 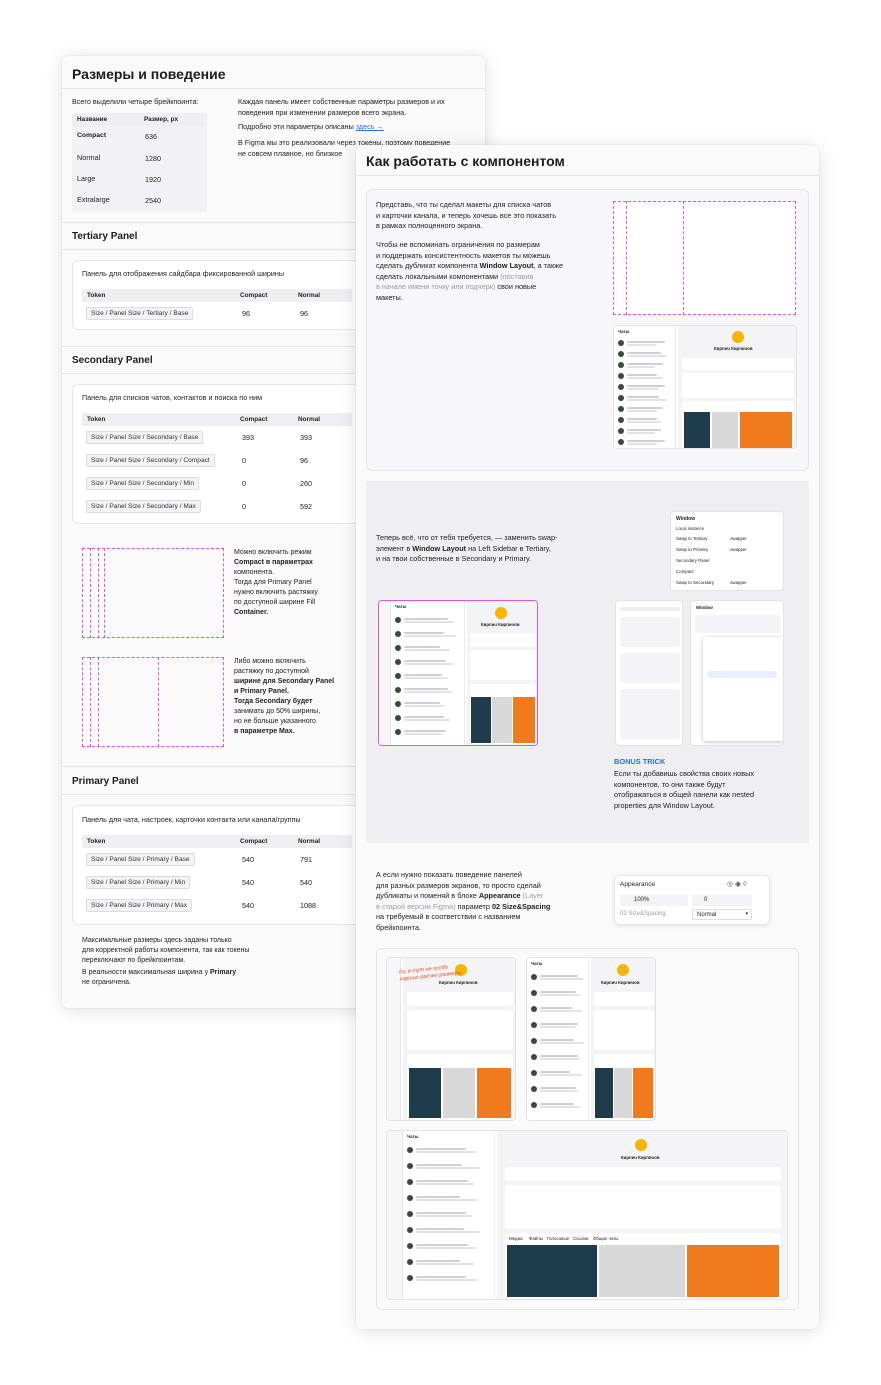 I want to click on note-line: нужно включить растяжку, so click(x=276, y=592).